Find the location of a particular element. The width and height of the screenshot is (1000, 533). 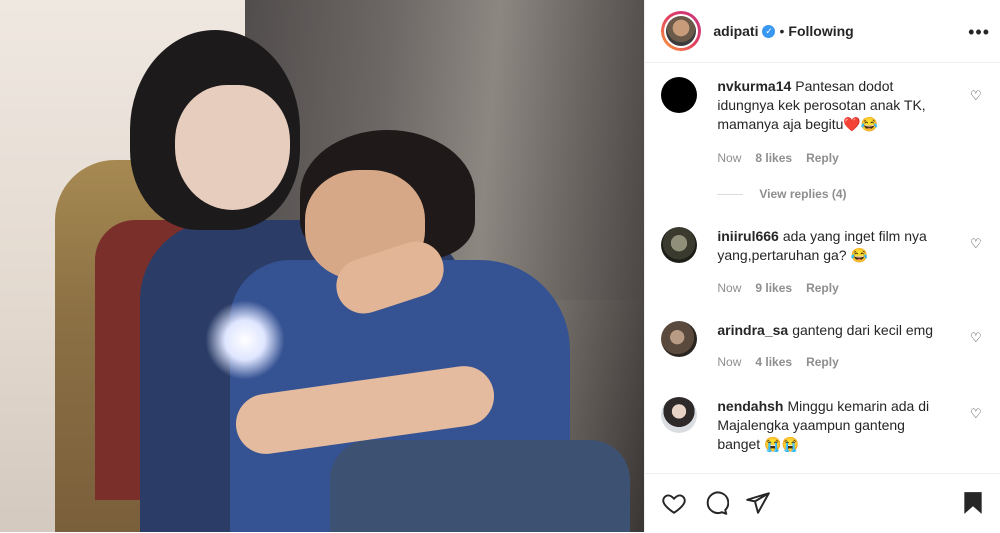

author-username: adipati is located at coordinates (735, 31).